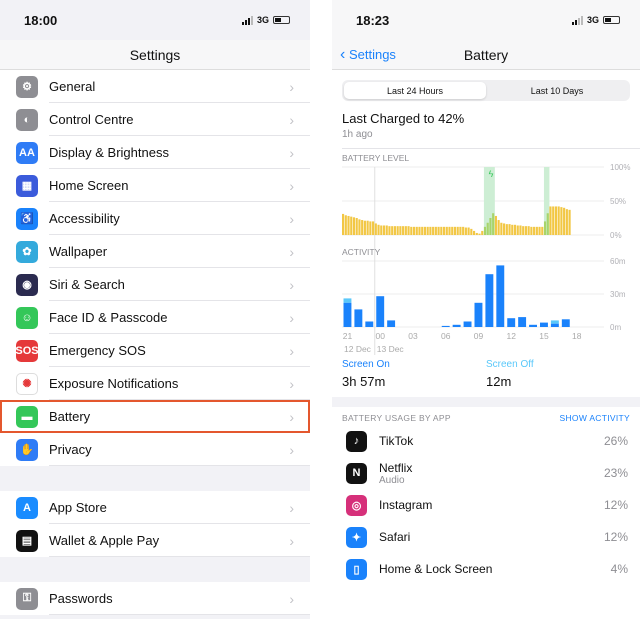  I want to click on charging-bolt-icon: ϟ, so click(491, 174).